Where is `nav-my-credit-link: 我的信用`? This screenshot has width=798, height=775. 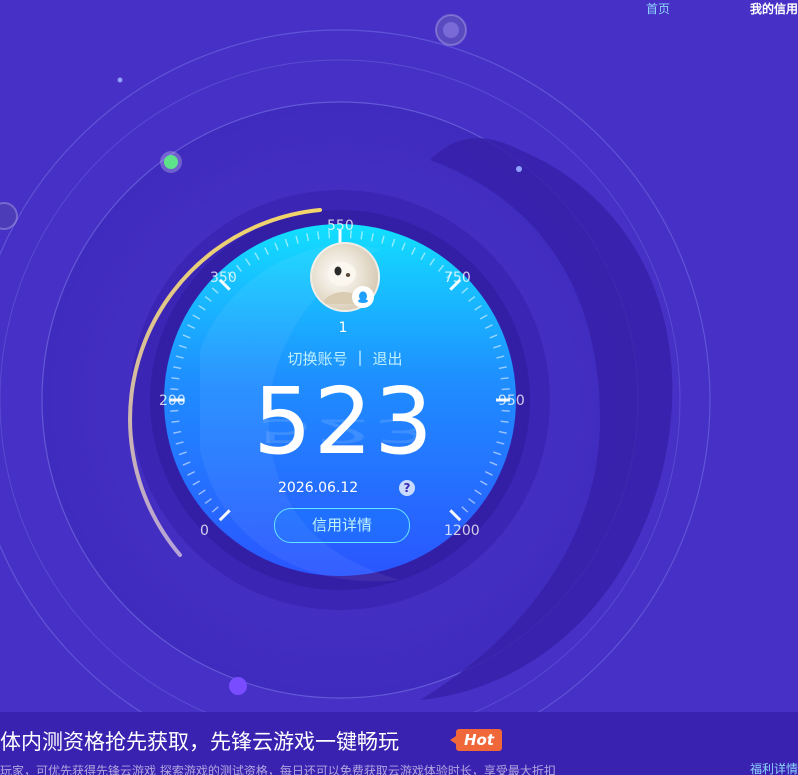 nav-my-credit-link: 我的信用 is located at coordinates (774, 8).